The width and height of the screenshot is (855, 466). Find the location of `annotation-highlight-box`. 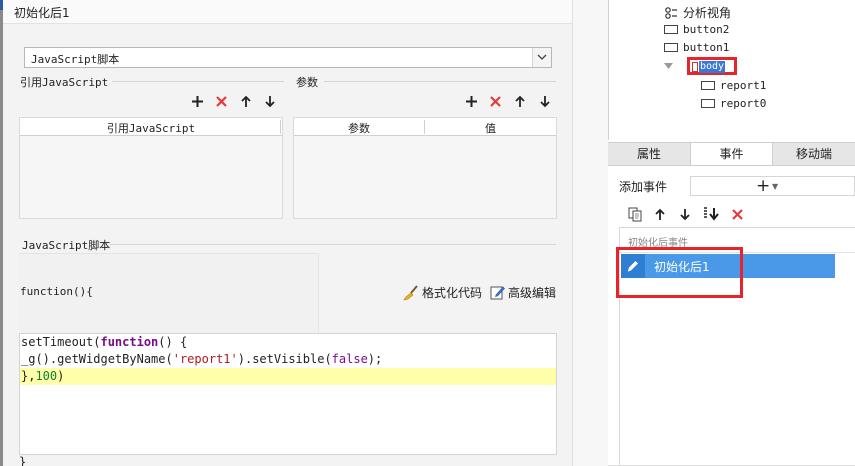

annotation-highlight-box is located at coordinates (679, 272).